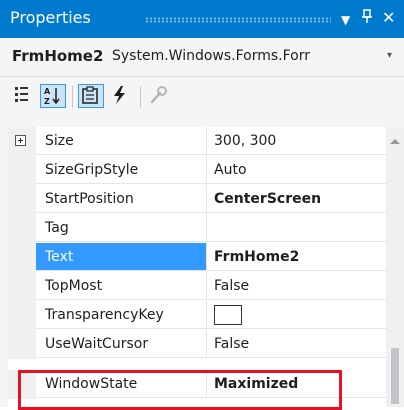 The height and width of the screenshot is (410, 404). What do you see at coordinates (296, 228) in the screenshot?
I see `property-value` at bounding box center [296, 228].